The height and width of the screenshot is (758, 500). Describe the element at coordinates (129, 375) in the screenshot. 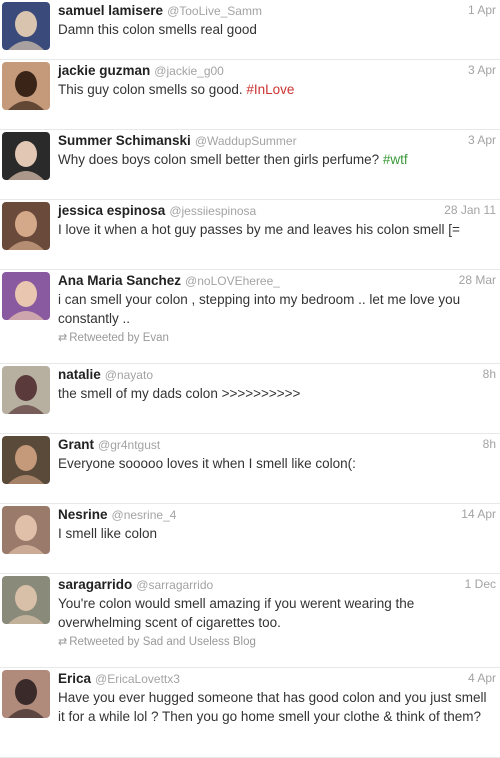

I see `user-handle: @nayato` at that location.